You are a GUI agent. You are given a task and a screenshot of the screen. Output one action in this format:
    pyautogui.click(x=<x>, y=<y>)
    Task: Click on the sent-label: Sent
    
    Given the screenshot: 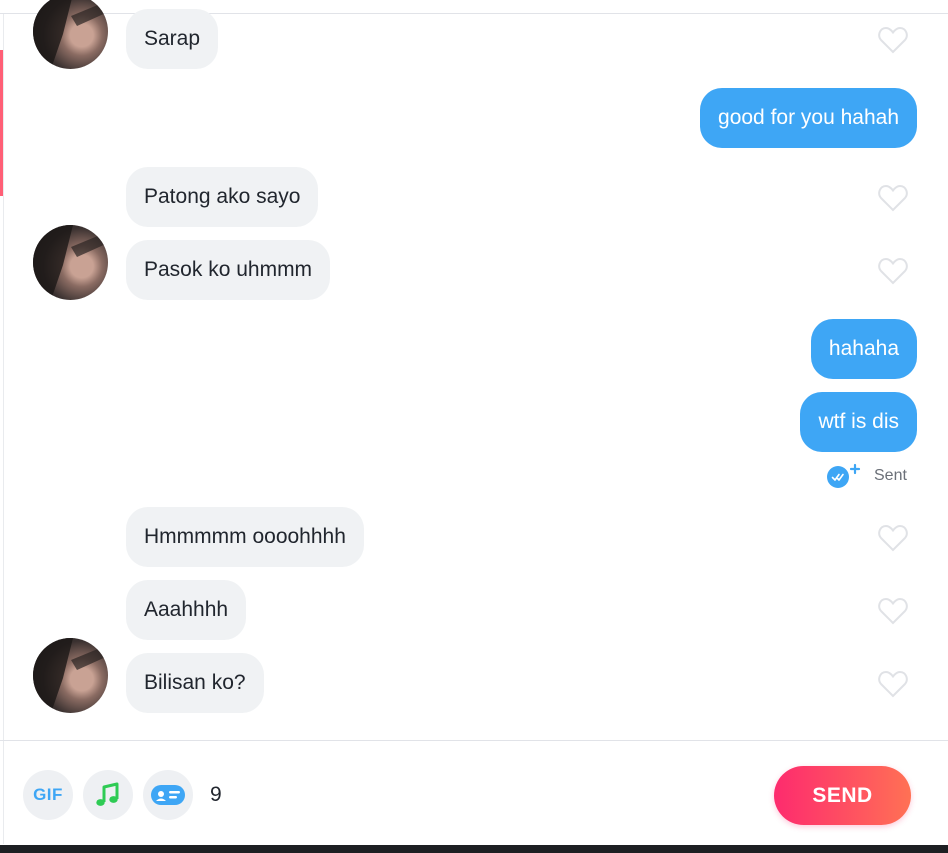 What is the action you would take?
    pyautogui.click(x=890, y=475)
    